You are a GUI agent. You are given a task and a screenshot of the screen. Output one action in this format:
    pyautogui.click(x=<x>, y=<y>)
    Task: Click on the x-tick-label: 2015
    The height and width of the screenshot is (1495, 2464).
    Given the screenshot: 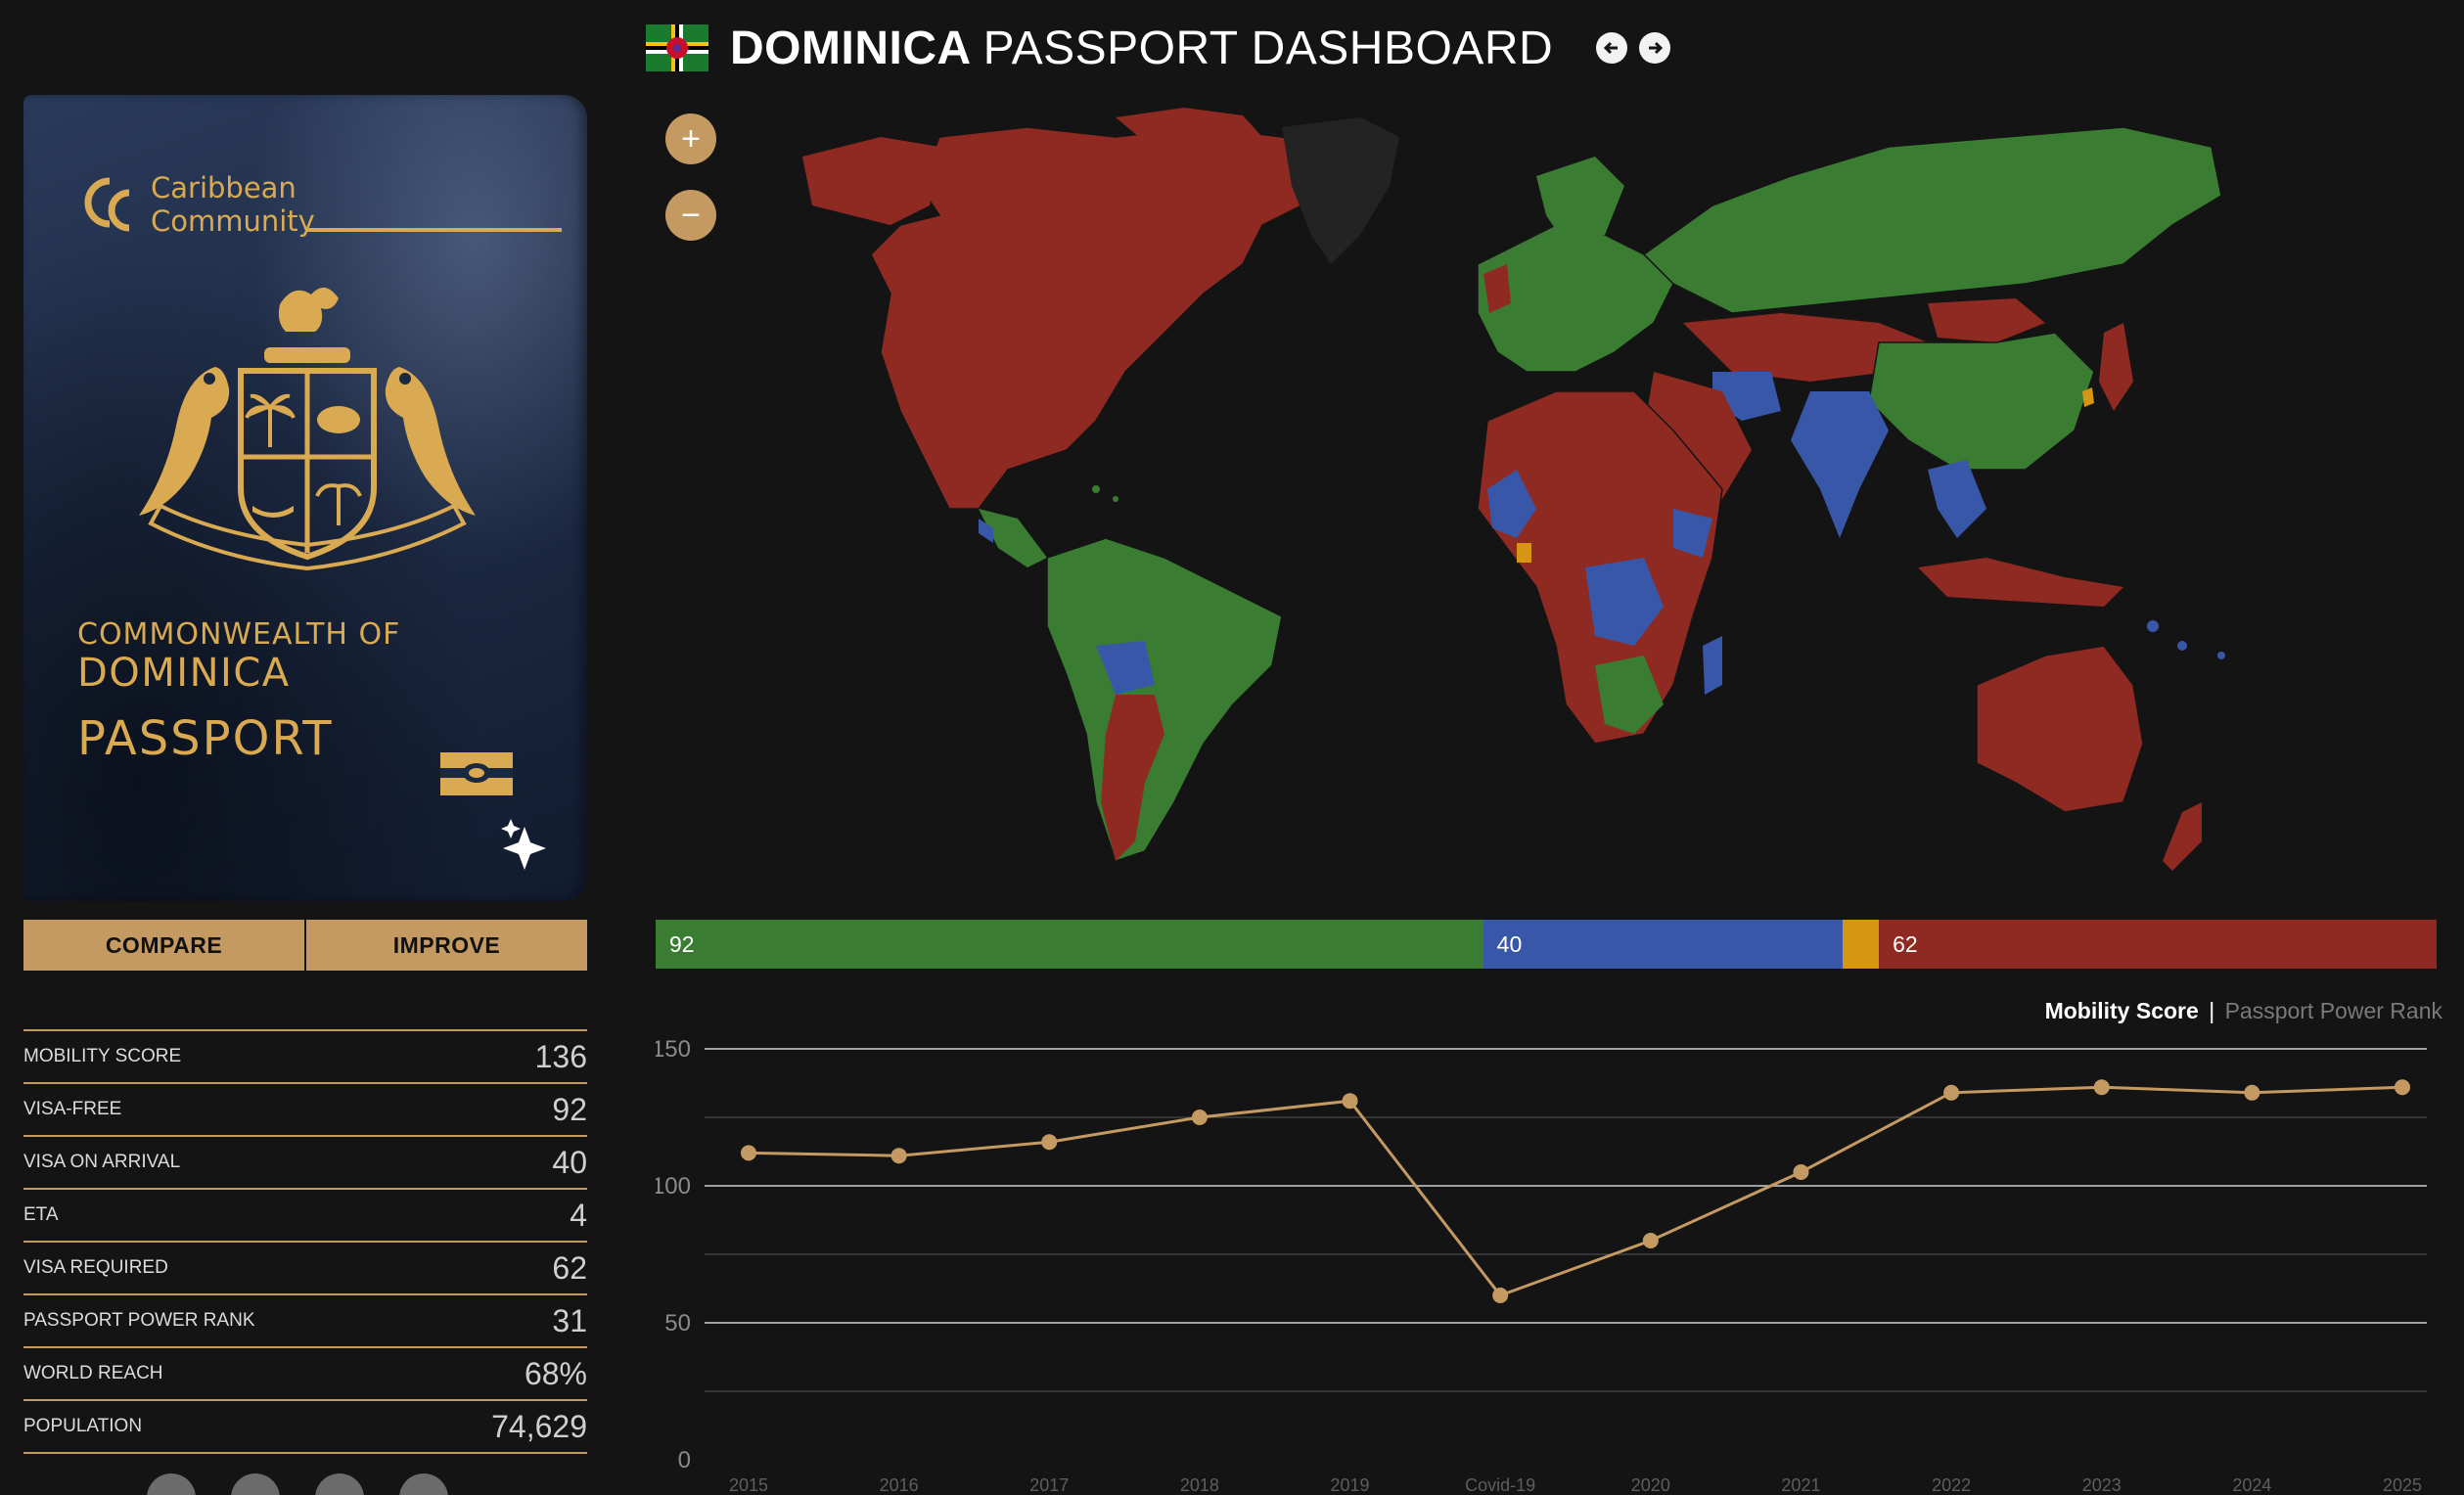 What is the action you would take?
    pyautogui.click(x=749, y=1485)
    